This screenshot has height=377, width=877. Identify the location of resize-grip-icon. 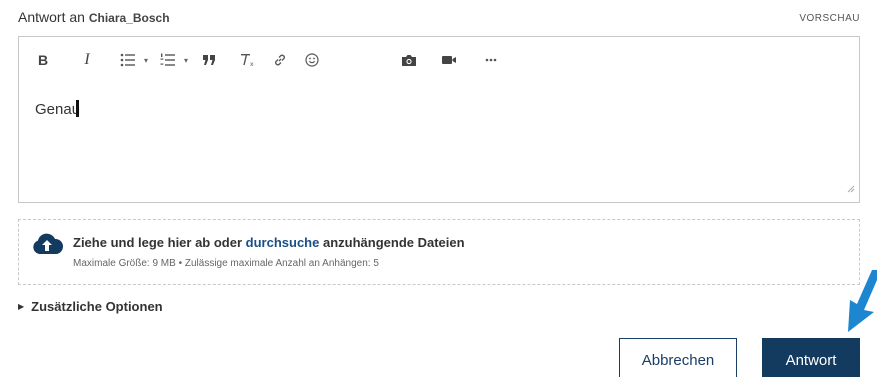
(851, 189).